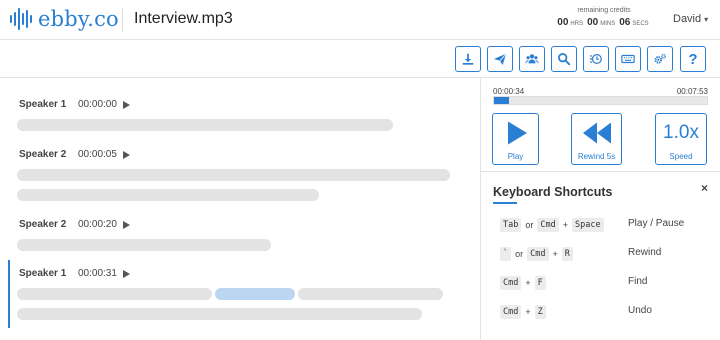 The image size is (720, 340). I want to click on speakers-button, so click(532, 59).